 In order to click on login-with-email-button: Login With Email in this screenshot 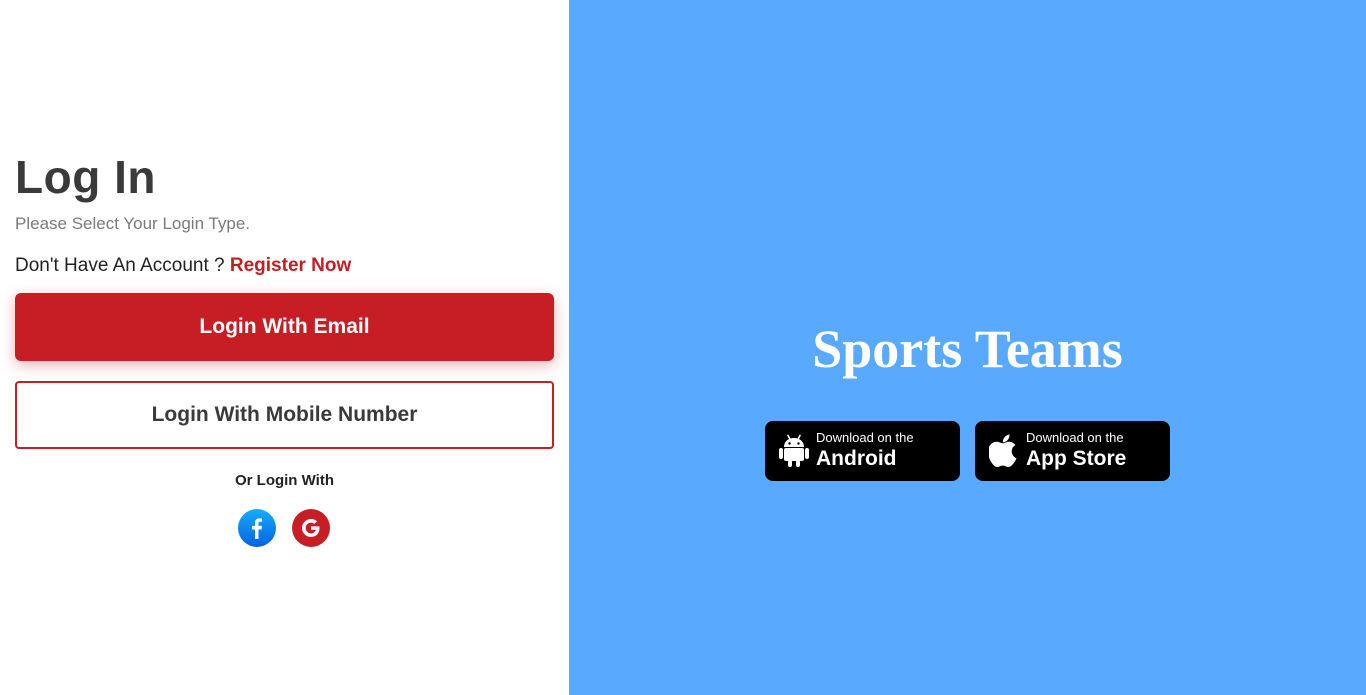, I will do `click(284, 327)`.